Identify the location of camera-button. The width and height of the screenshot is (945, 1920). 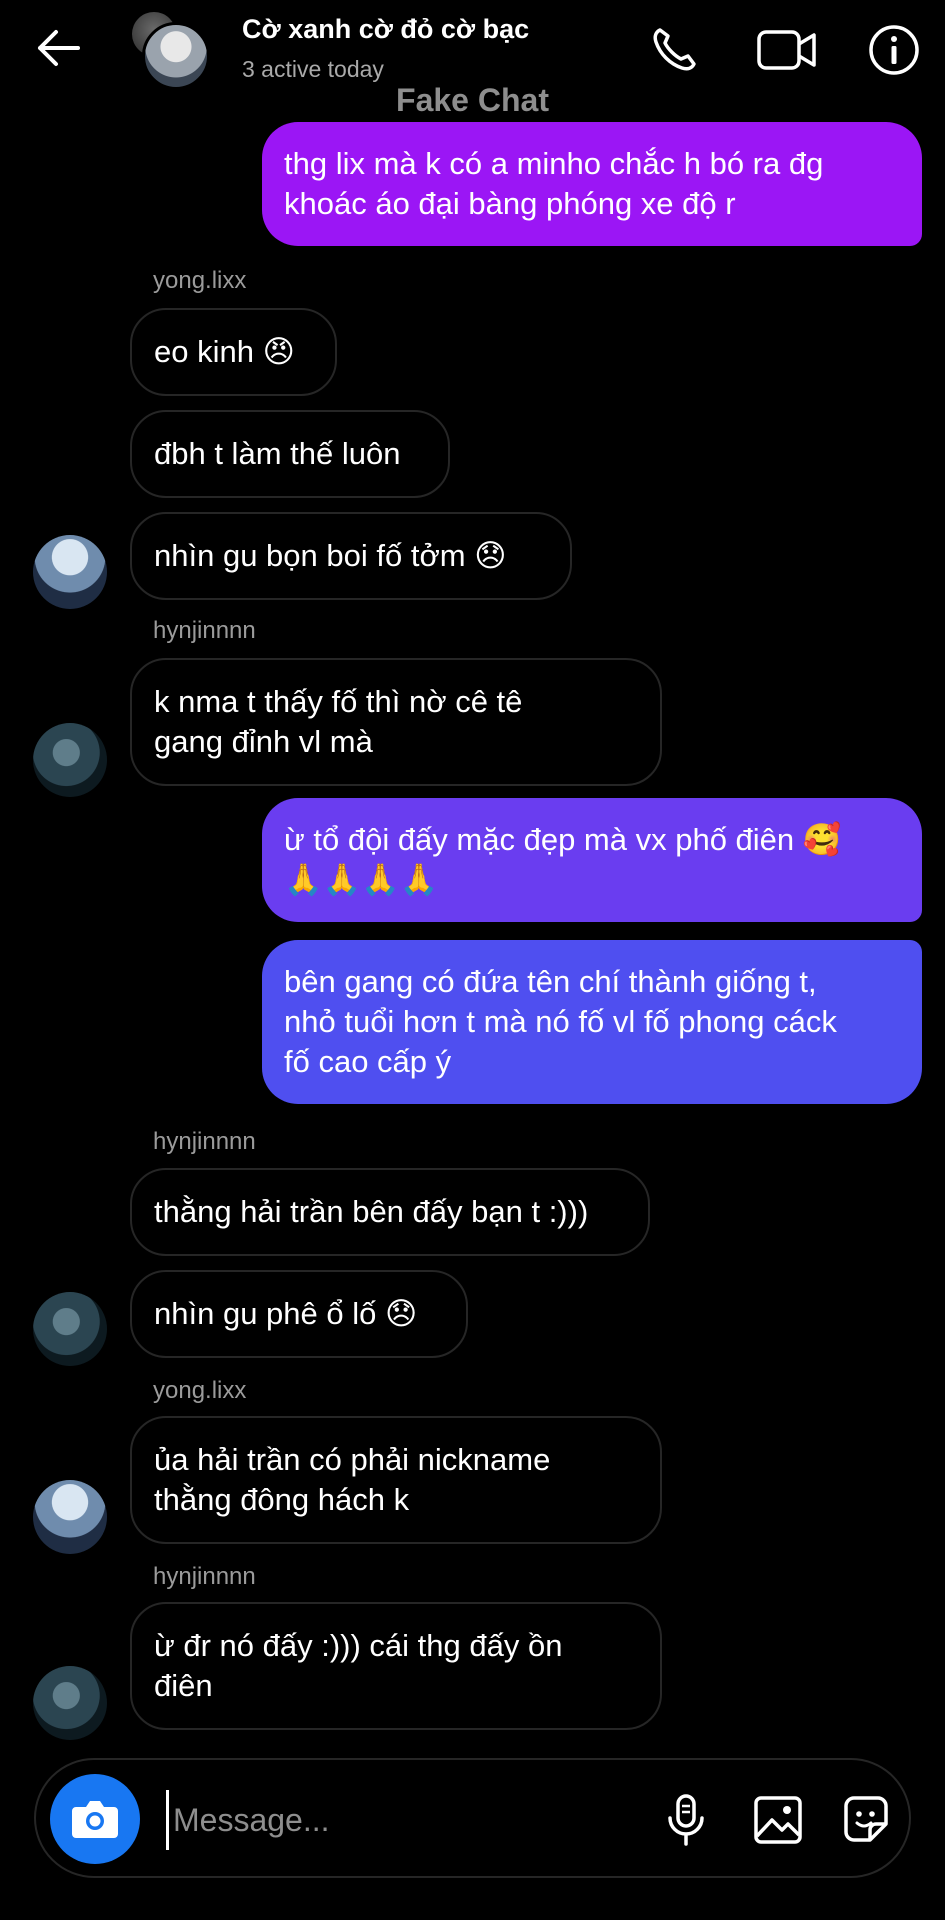
(95, 1819).